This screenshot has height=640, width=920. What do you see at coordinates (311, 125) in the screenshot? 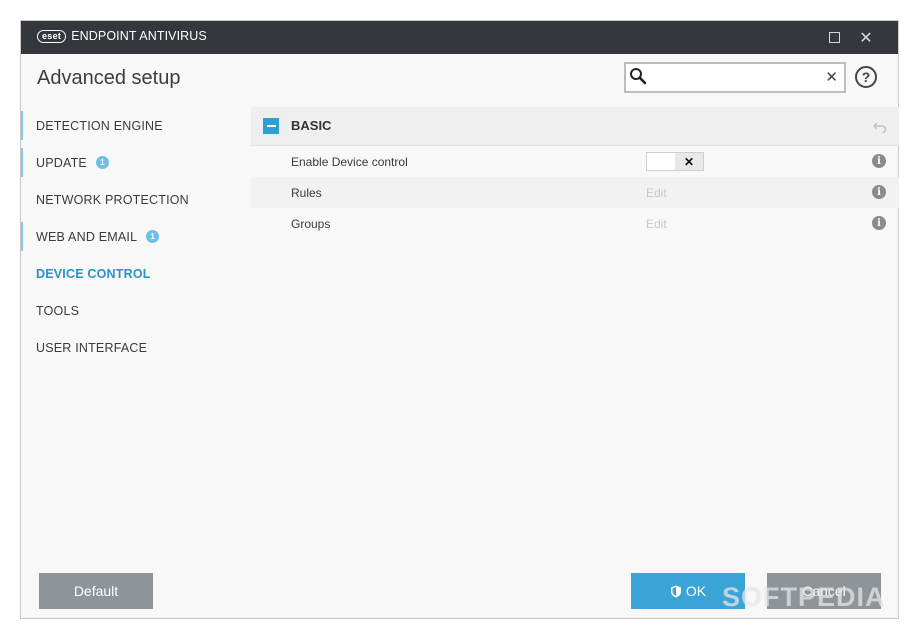
I see `section-title: BASIC` at bounding box center [311, 125].